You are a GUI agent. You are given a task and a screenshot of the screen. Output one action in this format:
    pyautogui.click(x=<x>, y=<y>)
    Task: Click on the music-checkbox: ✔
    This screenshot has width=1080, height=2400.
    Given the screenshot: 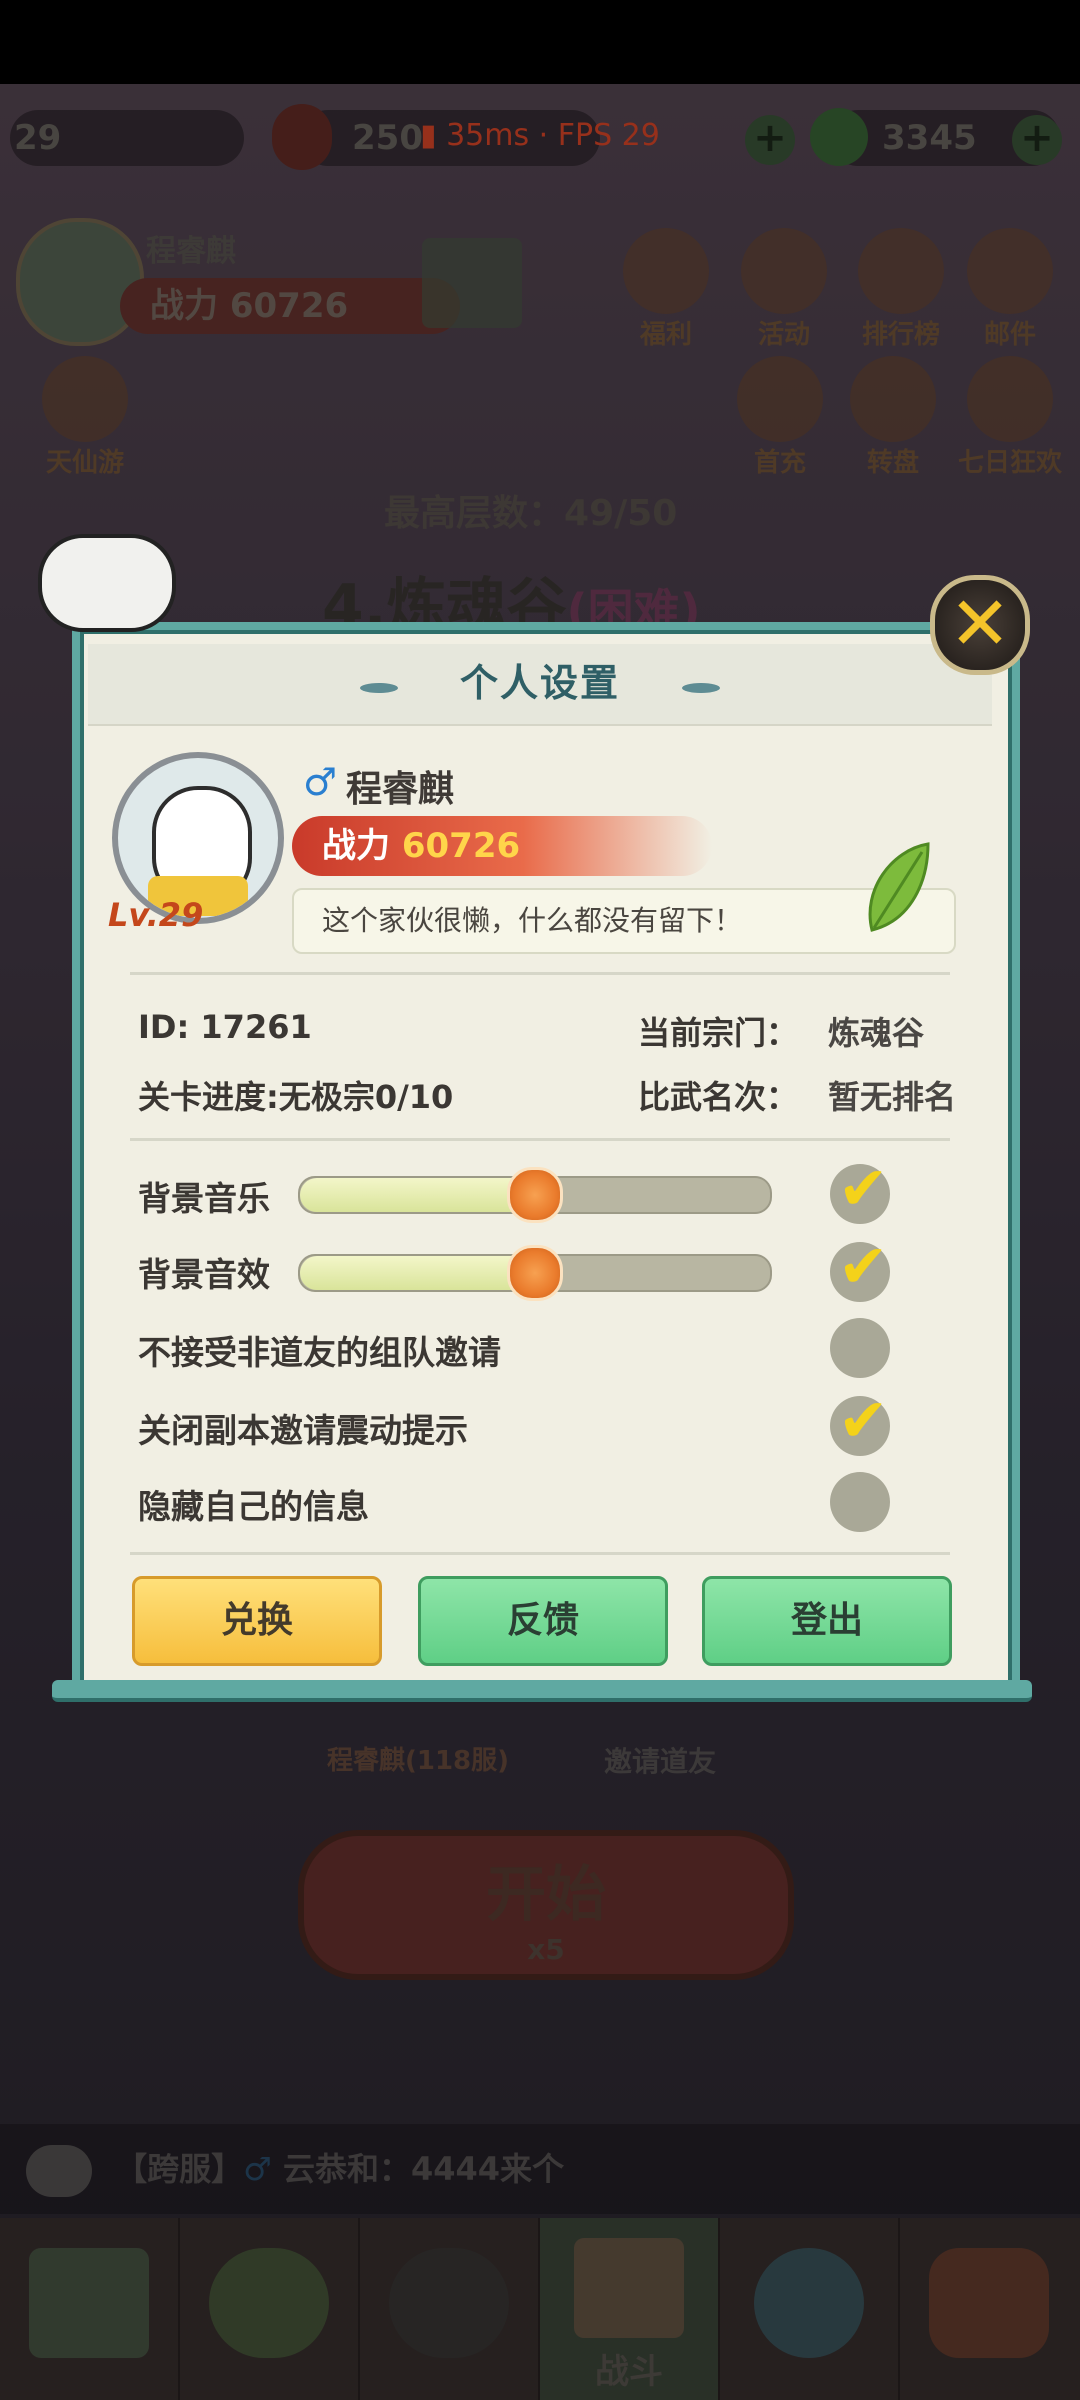 What is the action you would take?
    pyautogui.click(x=860, y=1189)
    